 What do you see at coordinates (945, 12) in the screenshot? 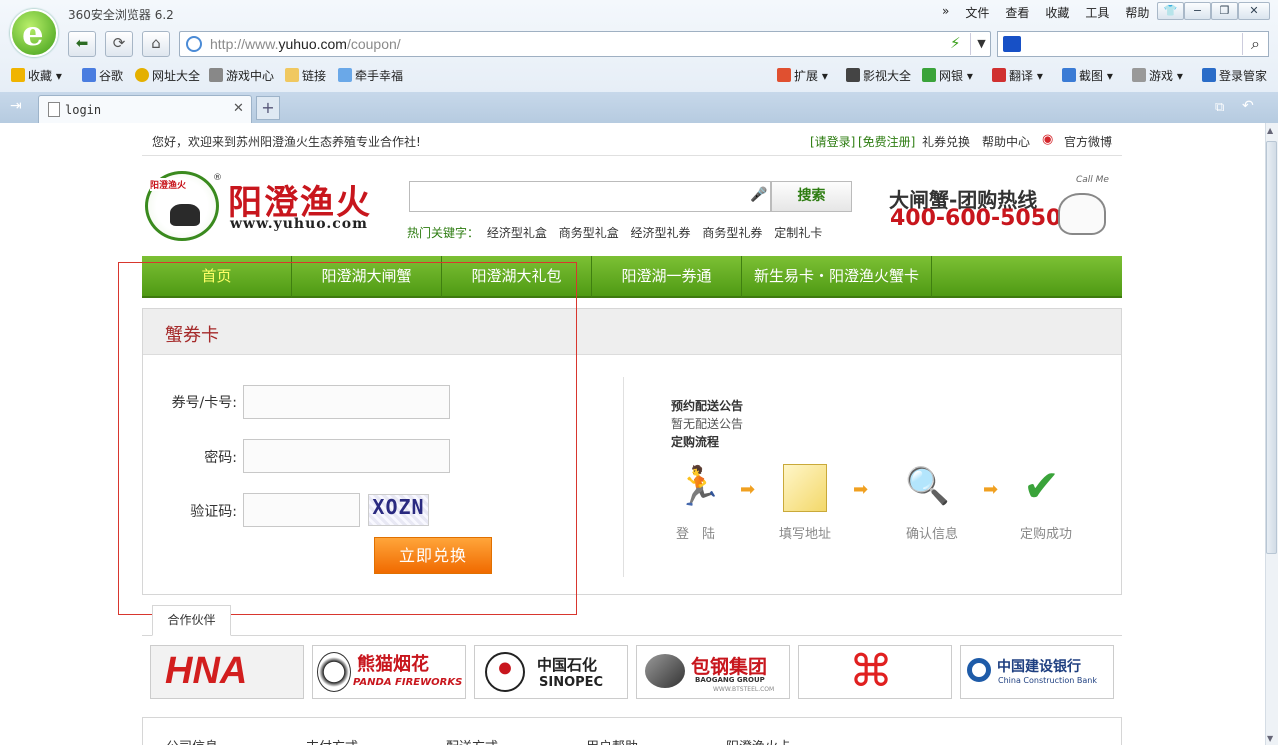
I see `menu-more-icon: »` at bounding box center [945, 12].